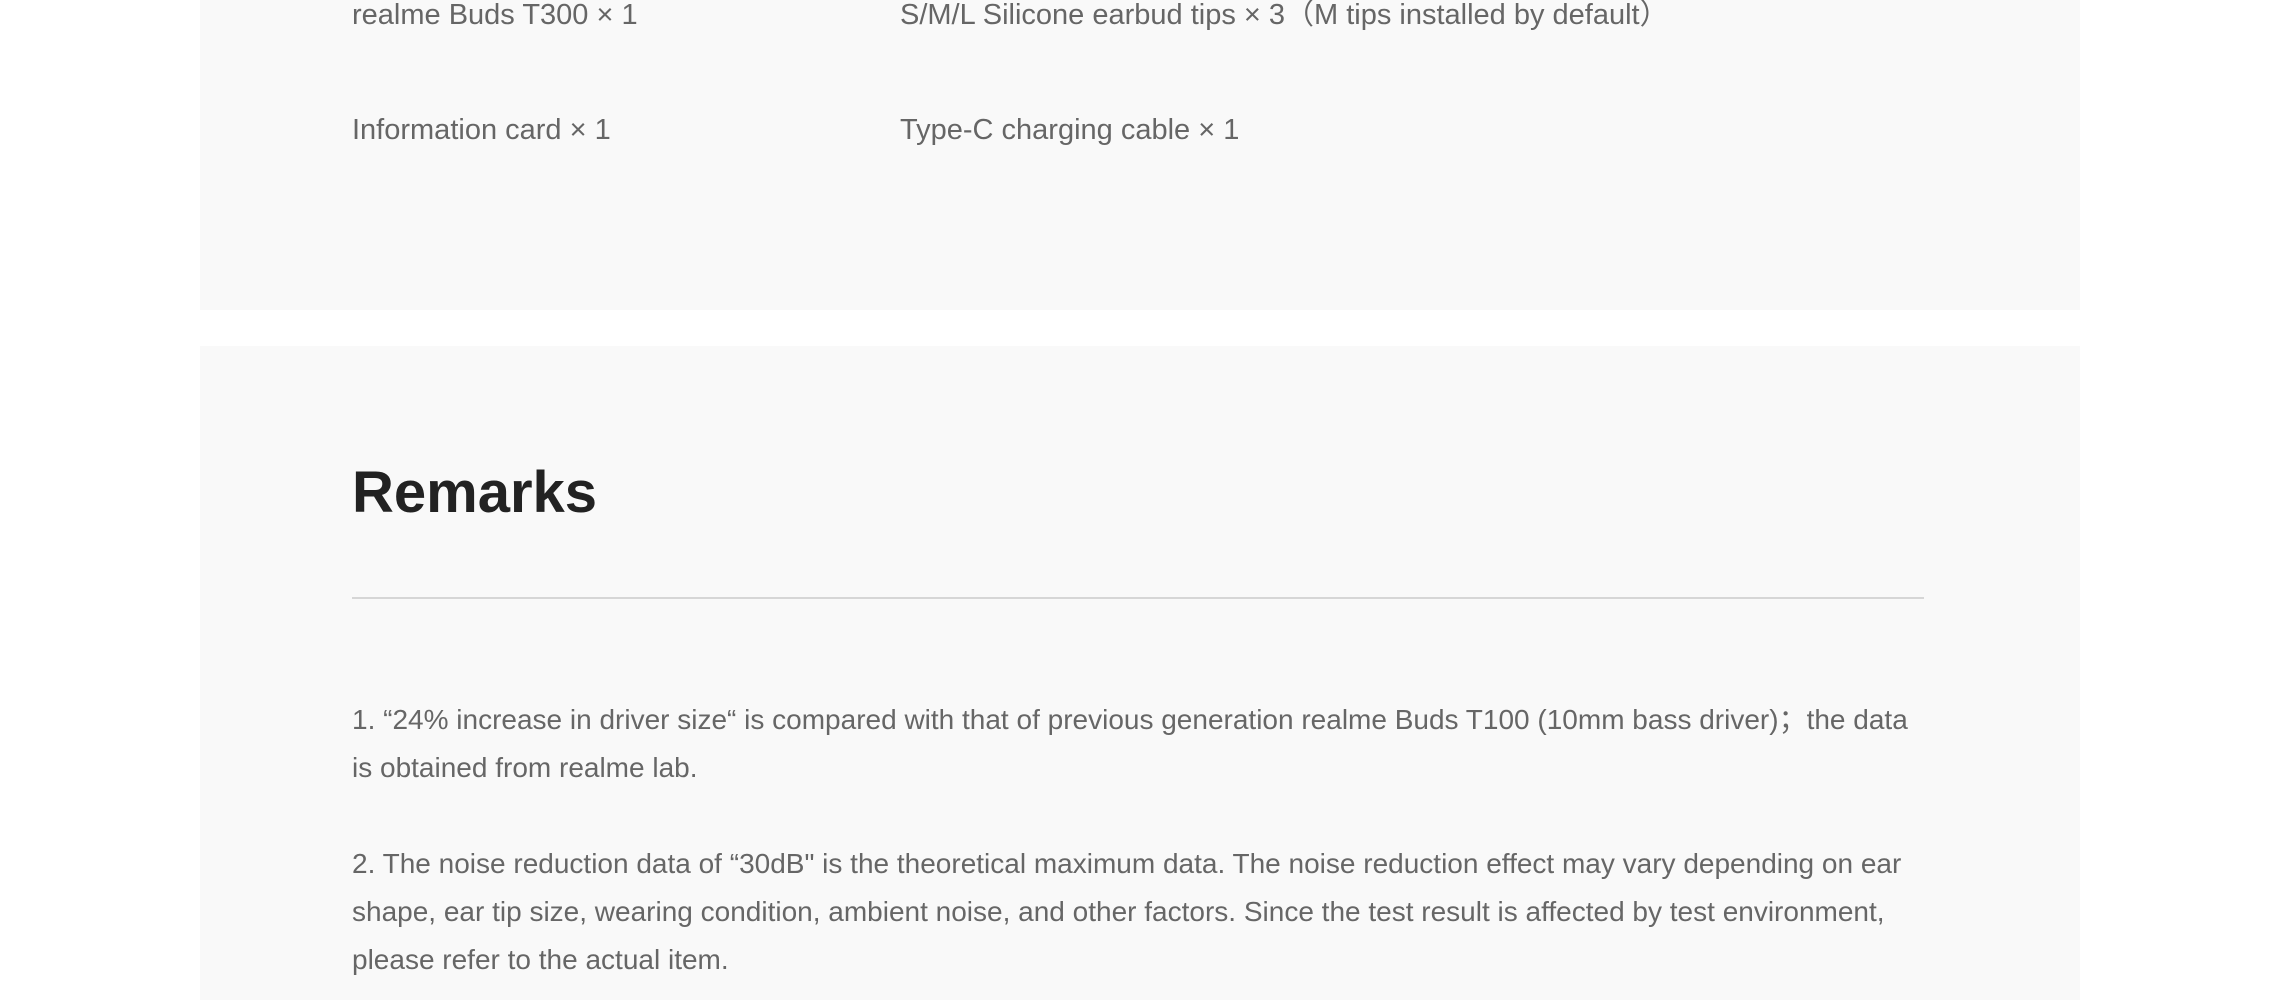  Describe the element at coordinates (481, 130) in the screenshot. I see `package-item: Information card × 1` at that location.